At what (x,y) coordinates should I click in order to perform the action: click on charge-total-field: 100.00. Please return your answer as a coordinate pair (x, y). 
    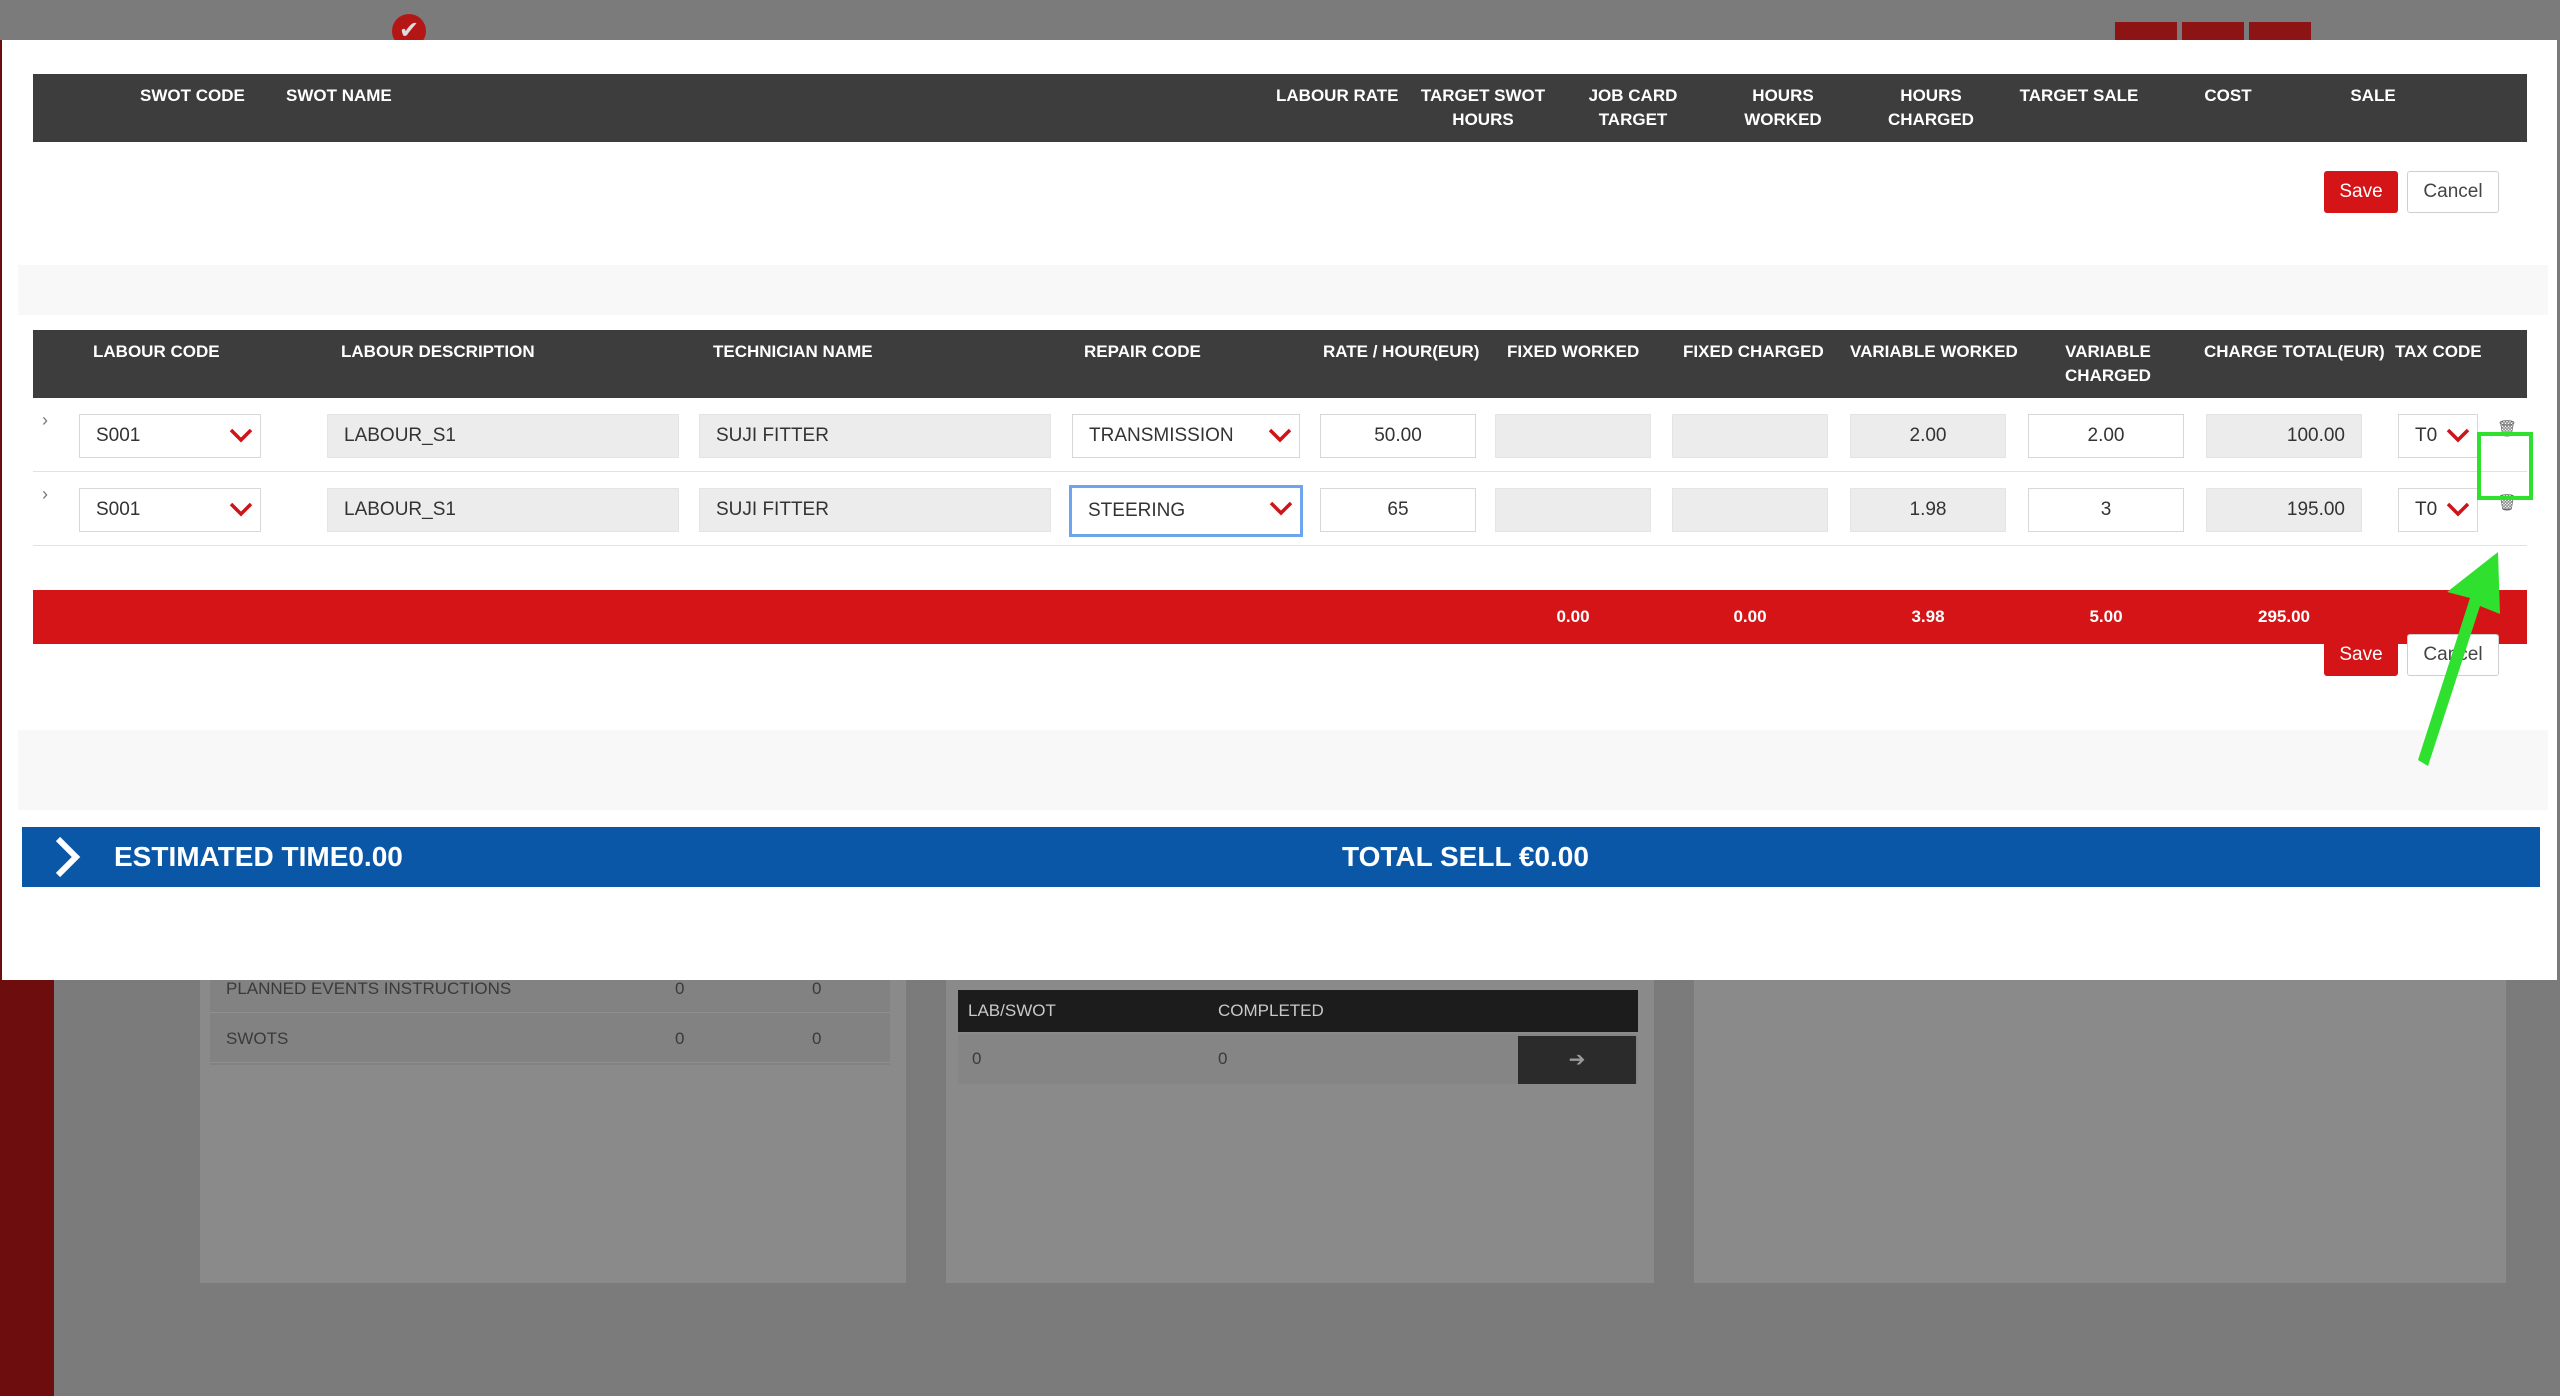
    Looking at the image, I should click on (2284, 436).